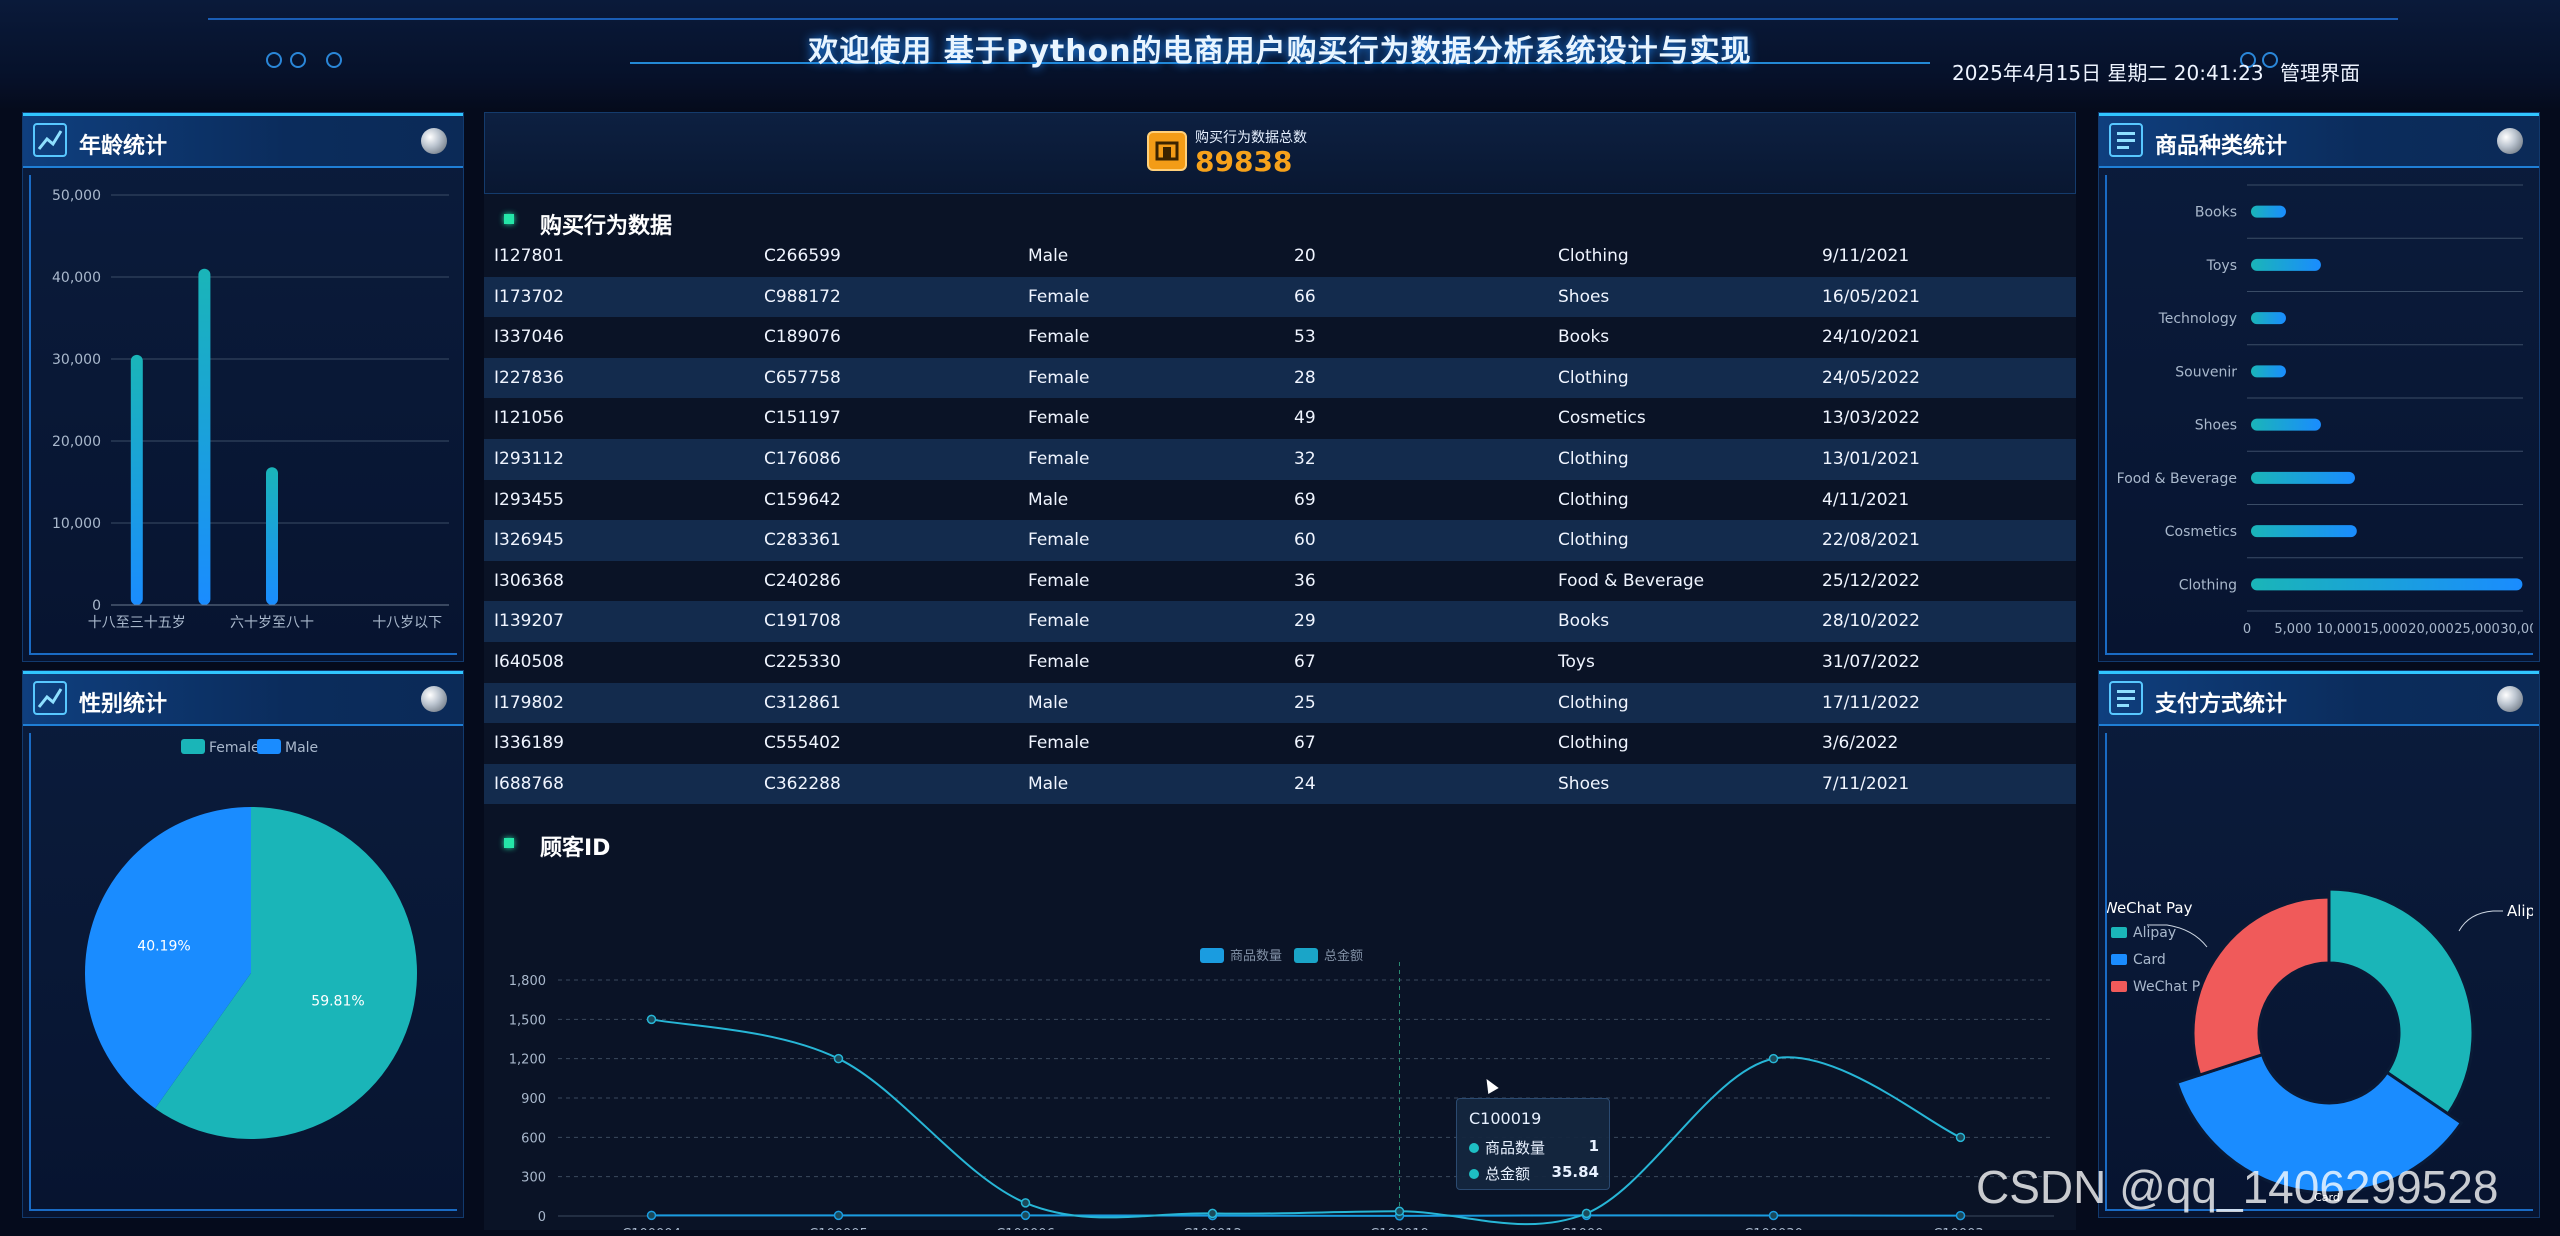 Image resolution: width=2560 pixels, height=1236 pixels. I want to click on y-tick-label: 1,200, so click(527, 1060).